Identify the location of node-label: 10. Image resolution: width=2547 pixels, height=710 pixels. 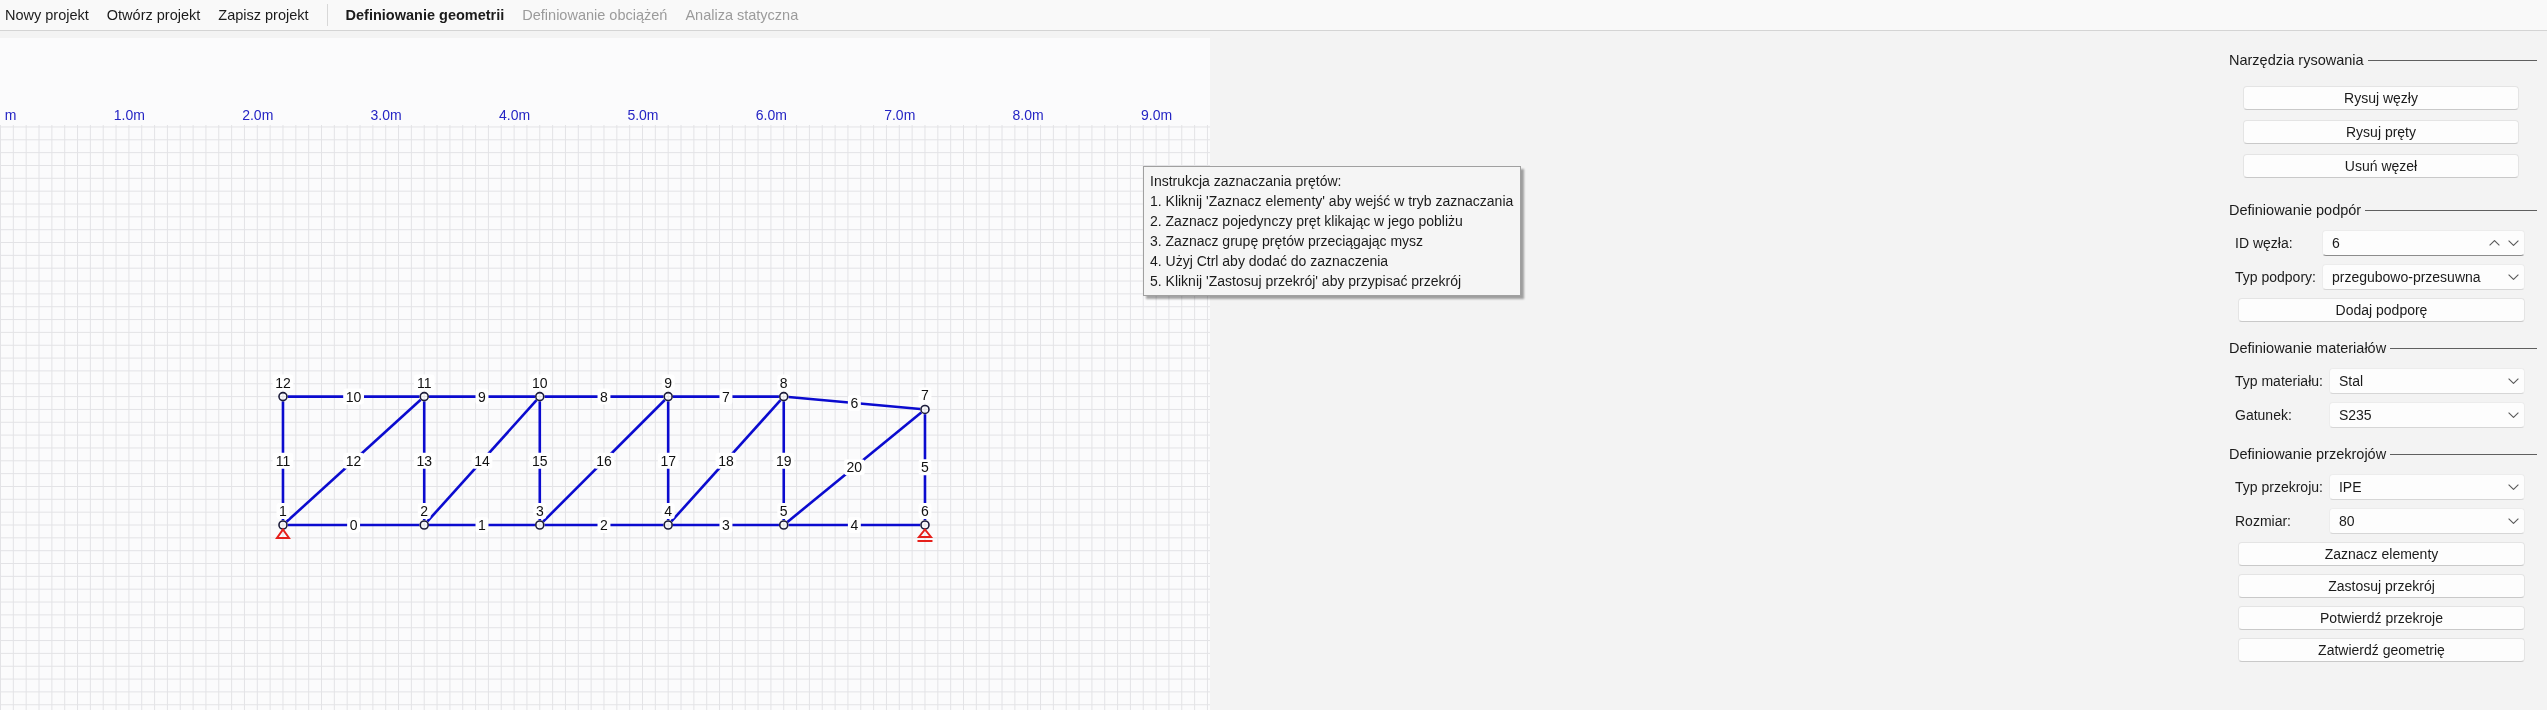
(540, 382).